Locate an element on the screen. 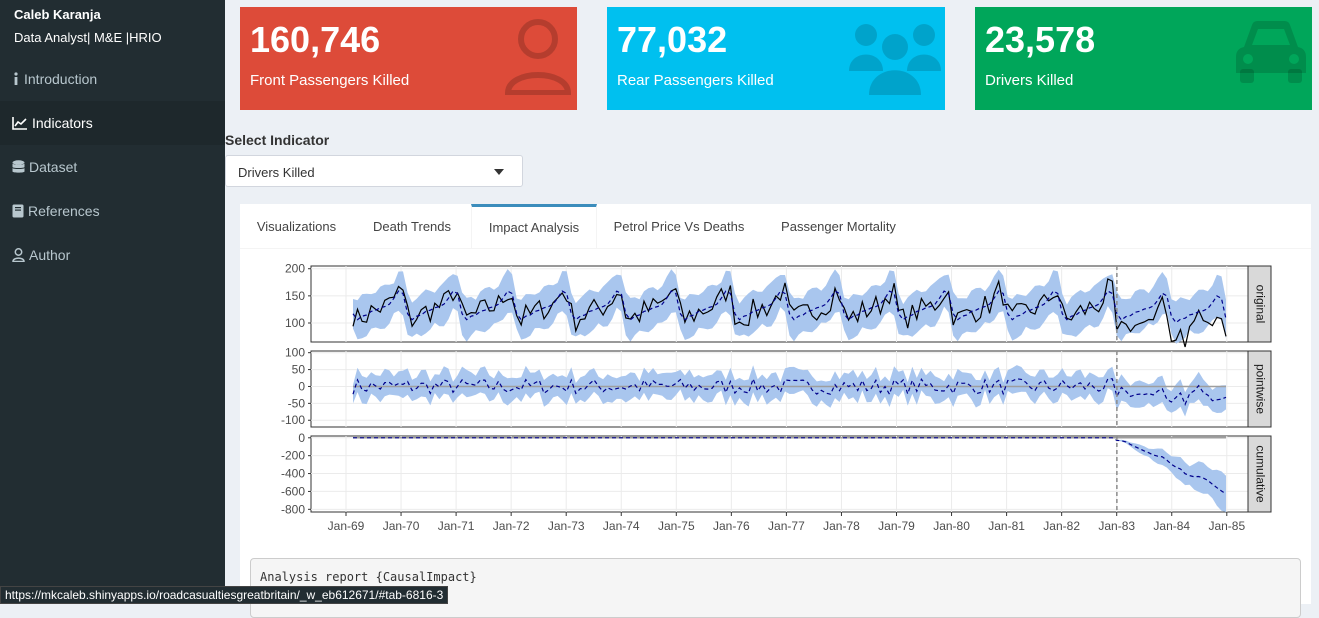 The height and width of the screenshot is (618, 1319). line-chart-icon is located at coordinates (19, 123).